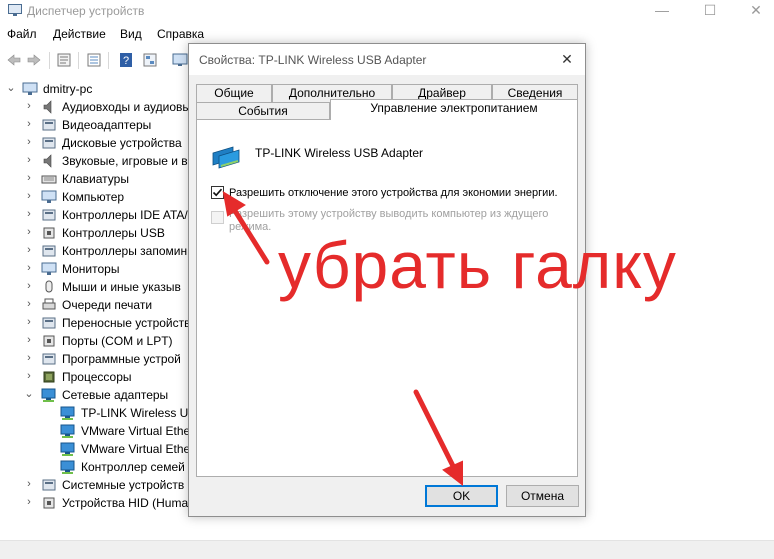 The height and width of the screenshot is (559, 774). I want to click on dialog-close-button: ✕, so click(567, 60).